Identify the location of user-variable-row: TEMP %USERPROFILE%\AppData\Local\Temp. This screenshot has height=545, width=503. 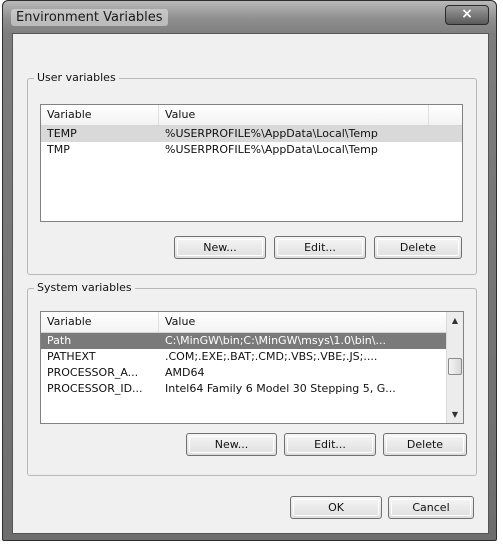
(251, 134).